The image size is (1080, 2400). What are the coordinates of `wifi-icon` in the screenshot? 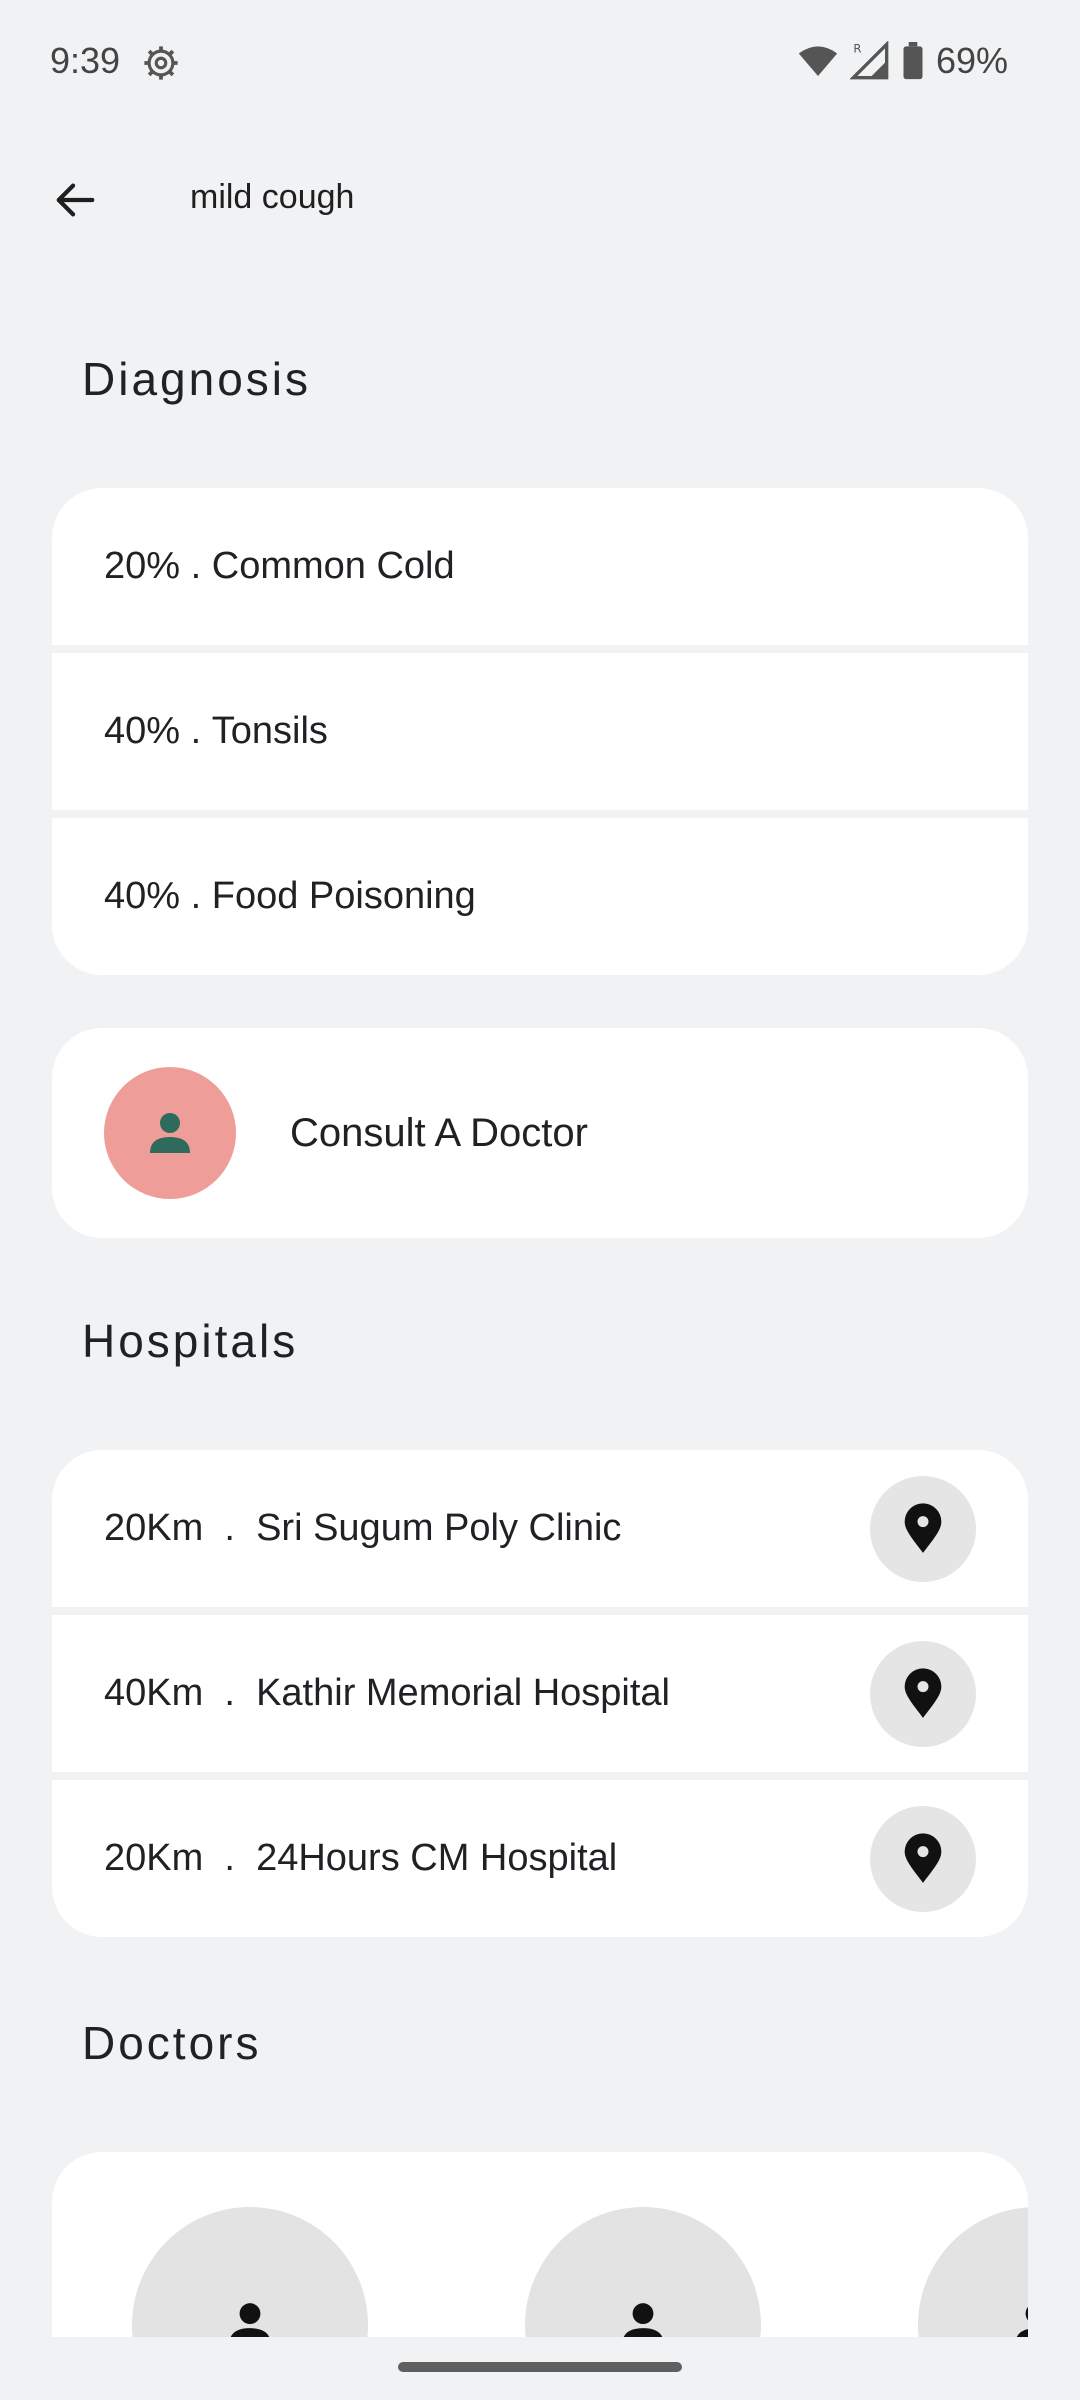 It's located at (818, 61).